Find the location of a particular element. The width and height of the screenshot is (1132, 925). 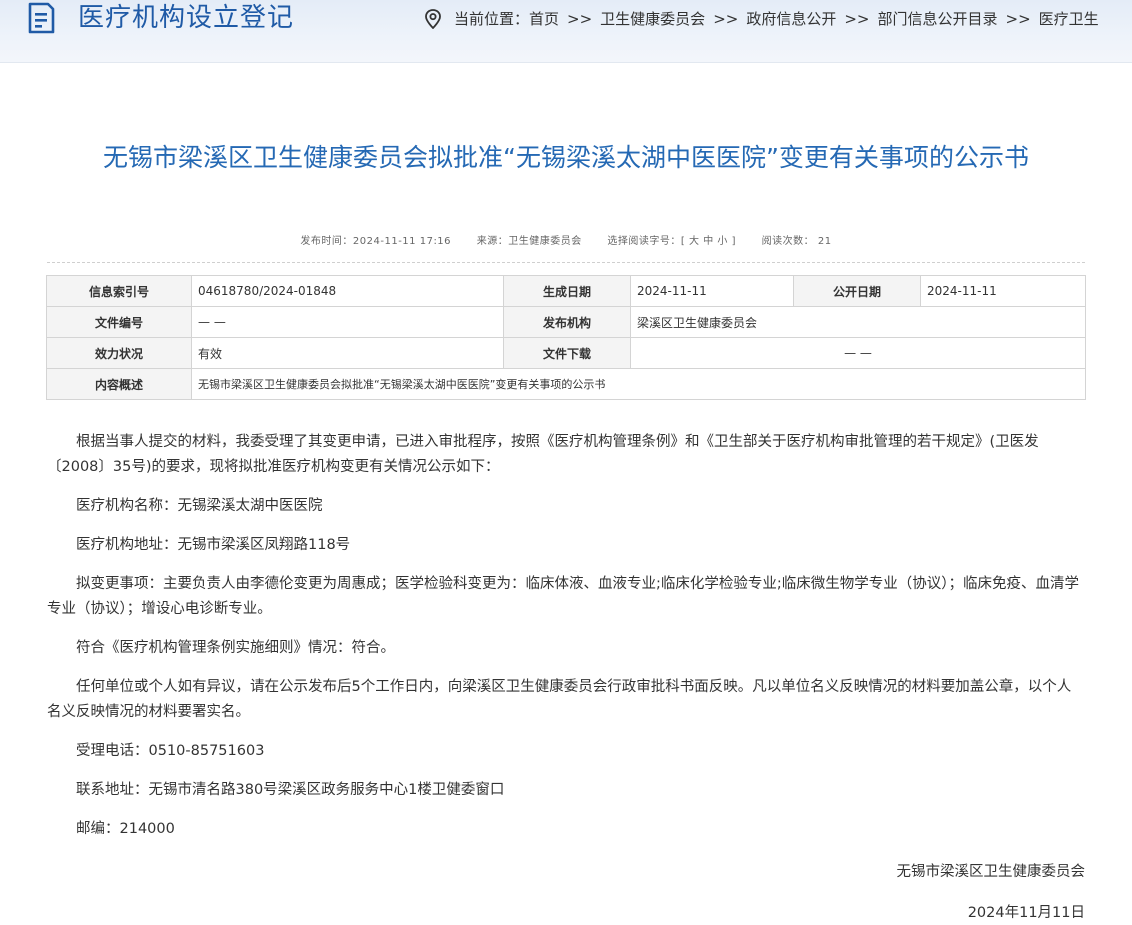

issuer-label: 发布机构 is located at coordinates (567, 322).